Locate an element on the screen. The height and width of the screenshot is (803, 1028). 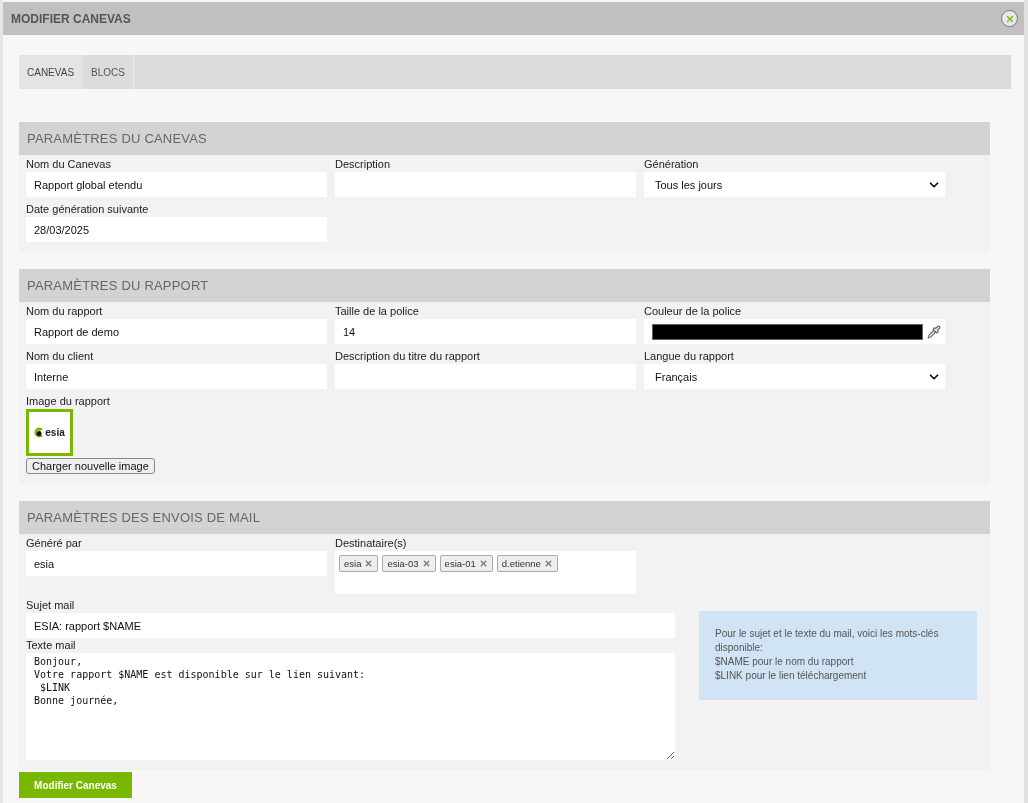
close-button is located at coordinates (1009, 18).